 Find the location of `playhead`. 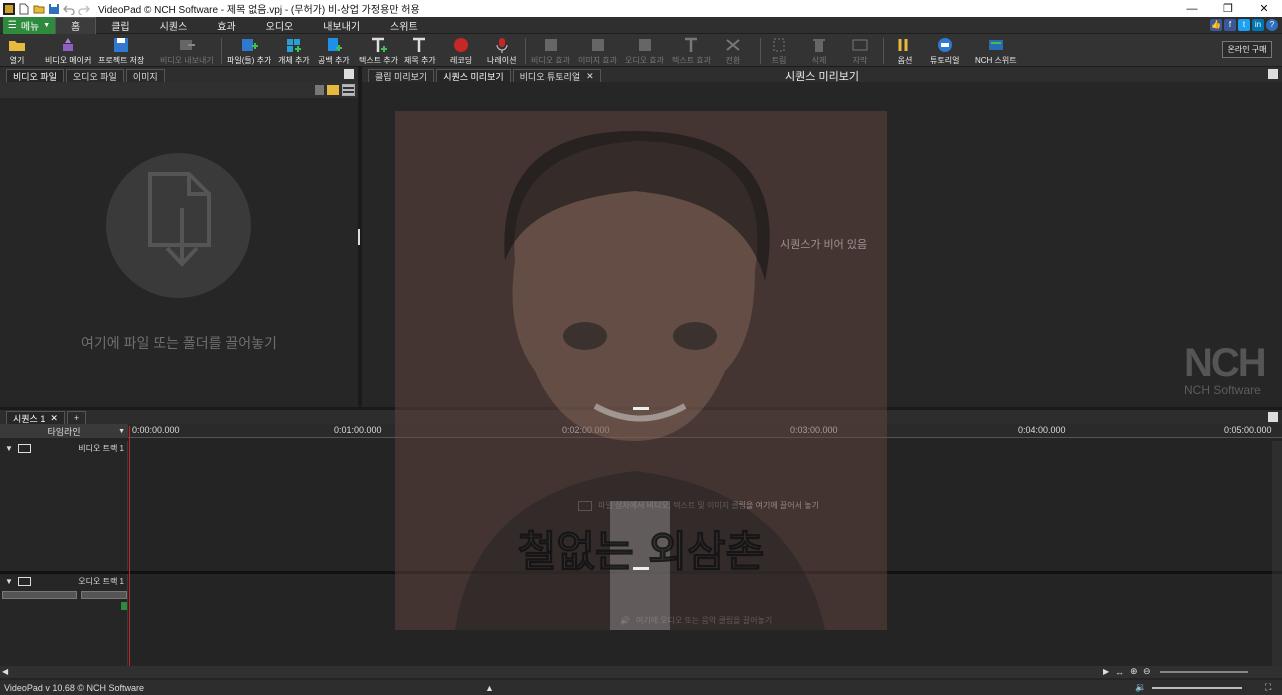

playhead is located at coordinates (129, 546).